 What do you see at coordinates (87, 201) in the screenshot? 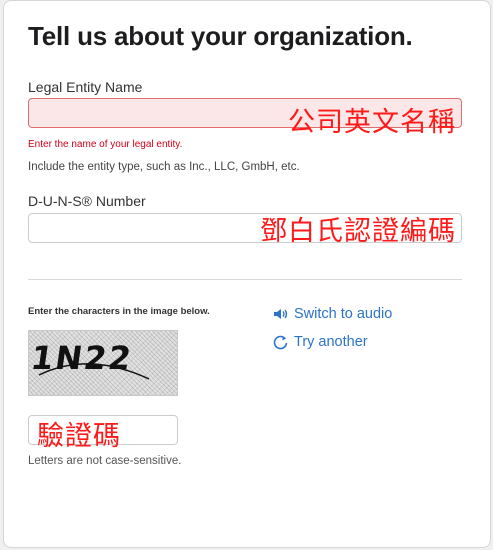
I see `duns-label: D-U-N-S® Number` at bounding box center [87, 201].